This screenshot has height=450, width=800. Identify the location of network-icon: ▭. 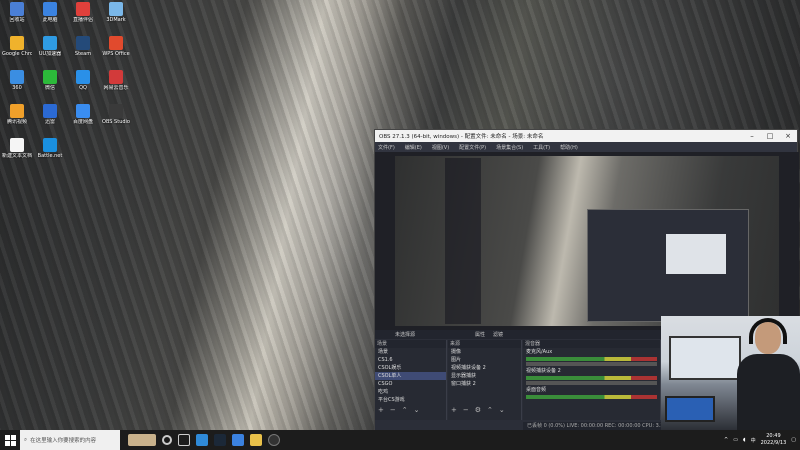
(735, 440).